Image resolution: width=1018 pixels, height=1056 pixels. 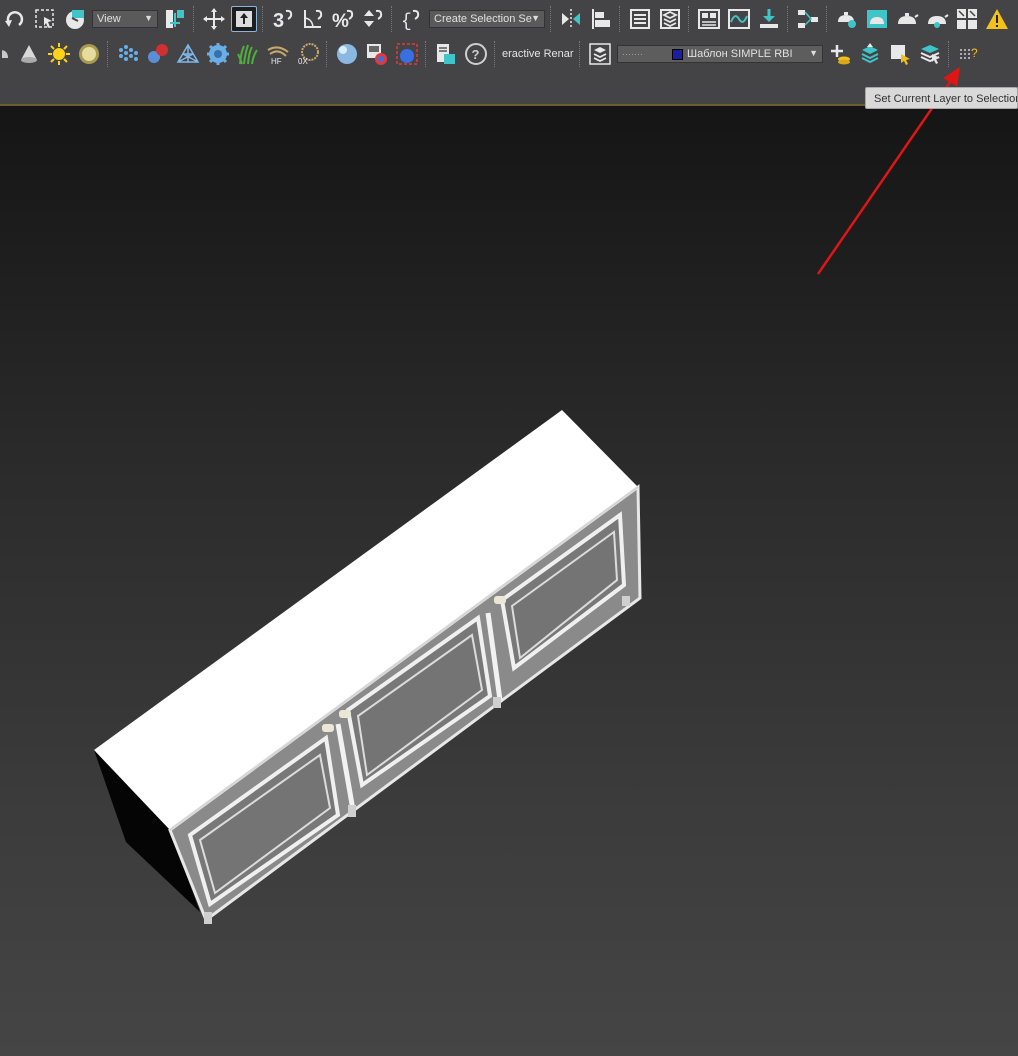 What do you see at coordinates (244, 19) in the screenshot?
I see `select-and-place-icon` at bounding box center [244, 19].